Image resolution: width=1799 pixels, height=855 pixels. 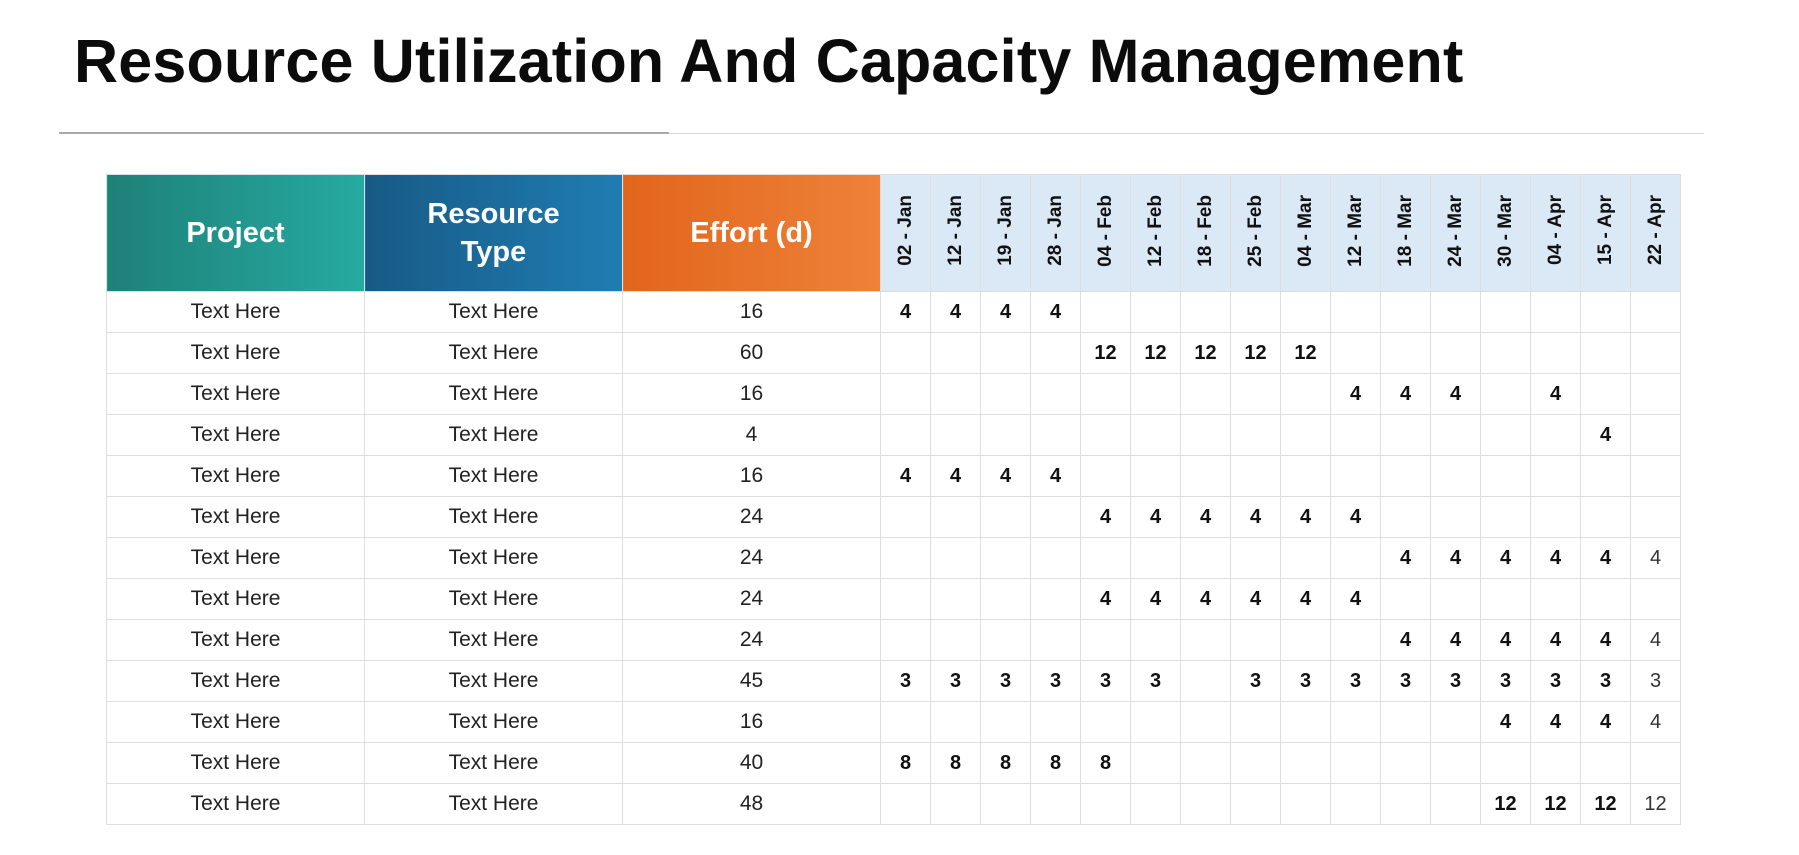 What do you see at coordinates (751, 681) in the screenshot?
I see `cell-effort: 45` at bounding box center [751, 681].